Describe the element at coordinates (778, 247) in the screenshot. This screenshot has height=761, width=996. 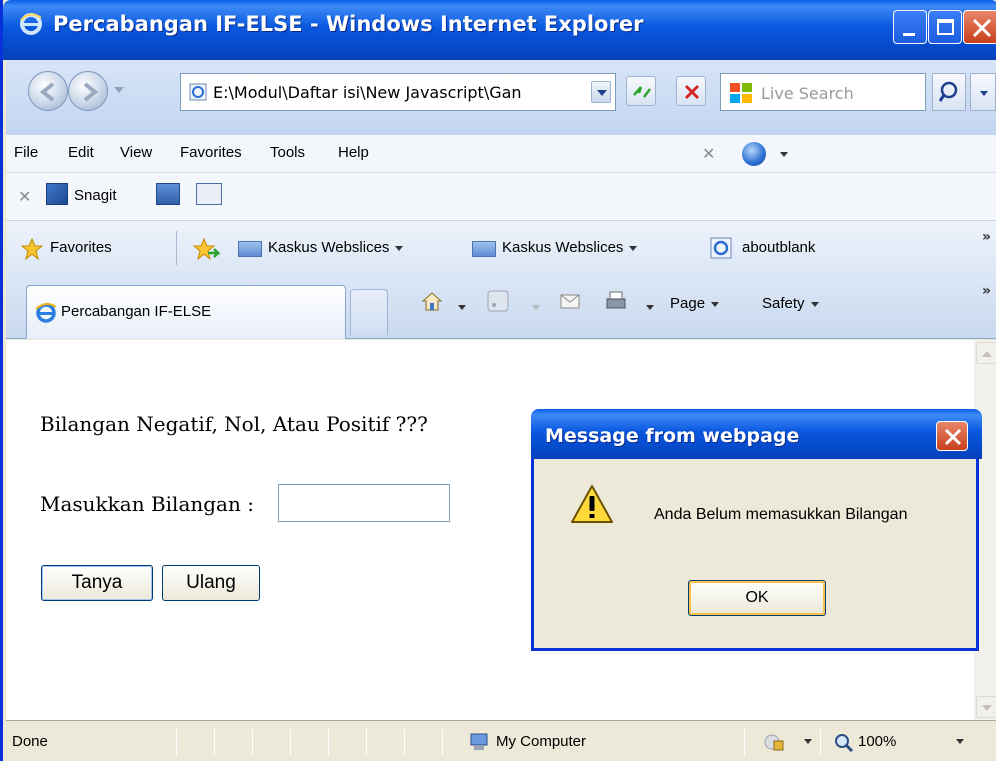
I see `fav-link-aboutblank: aboutblank` at that location.